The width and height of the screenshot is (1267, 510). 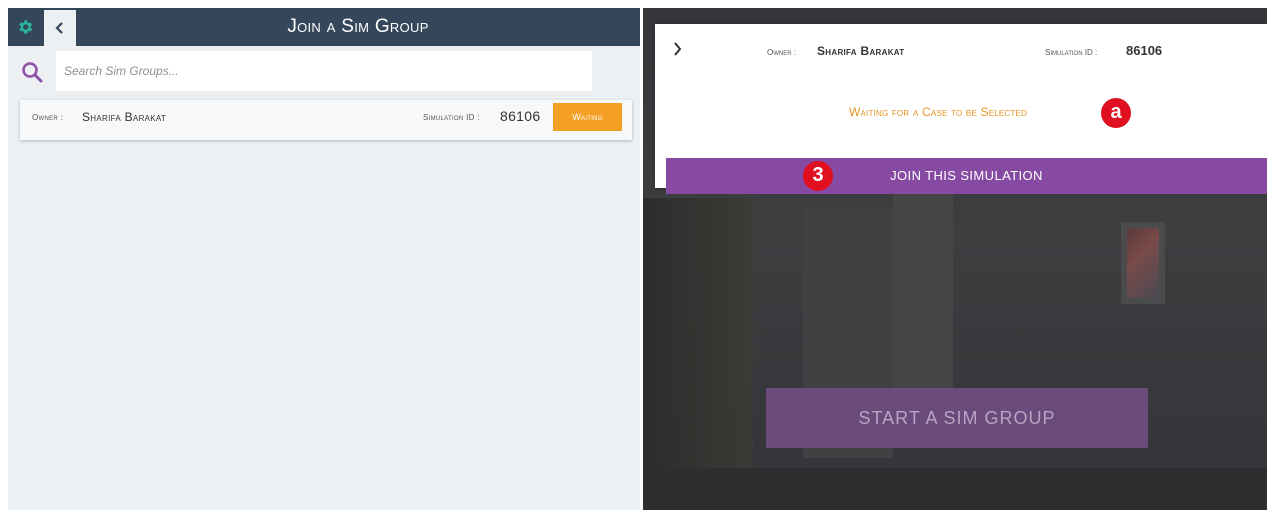 I want to click on search-input, so click(x=324, y=71).